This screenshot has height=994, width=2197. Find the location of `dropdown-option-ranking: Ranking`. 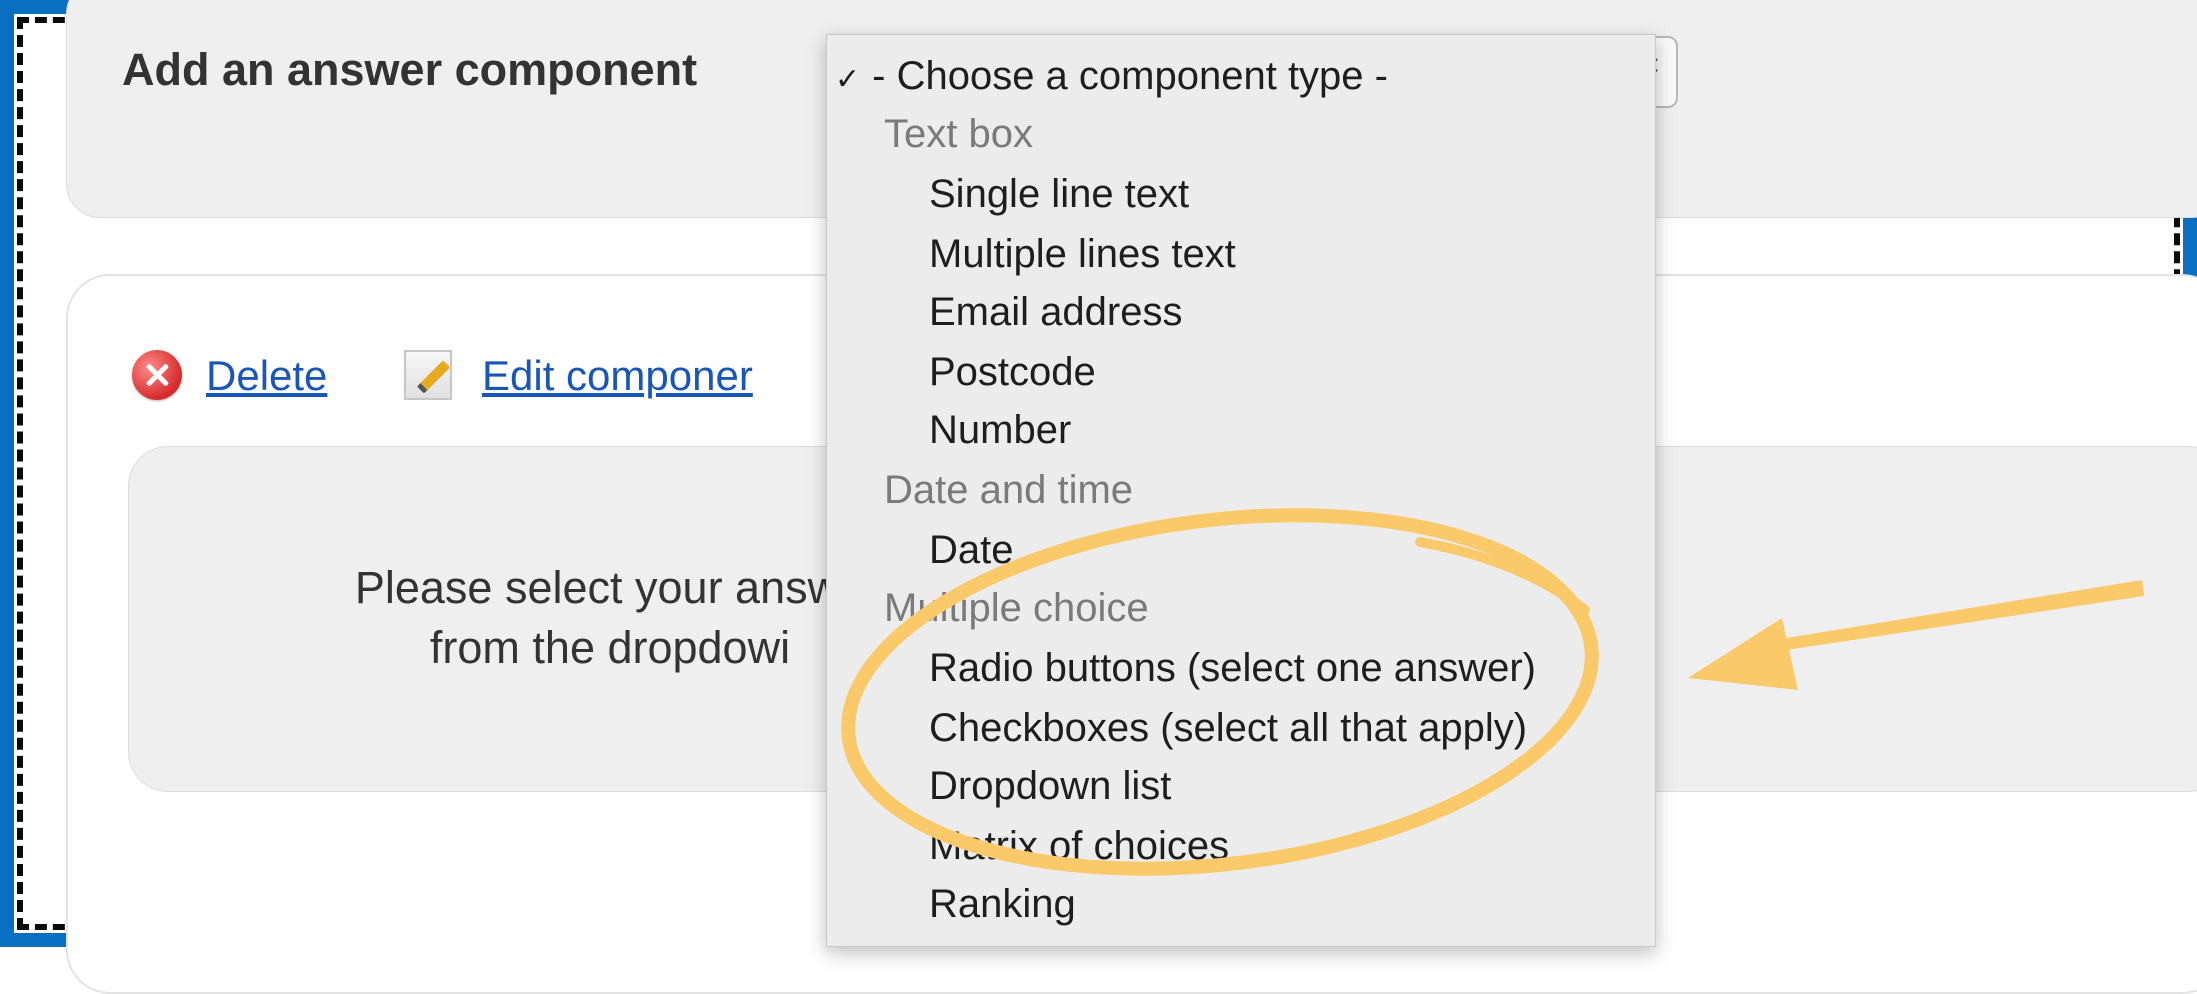

dropdown-option-ranking: Ranking is located at coordinates (1002, 904).